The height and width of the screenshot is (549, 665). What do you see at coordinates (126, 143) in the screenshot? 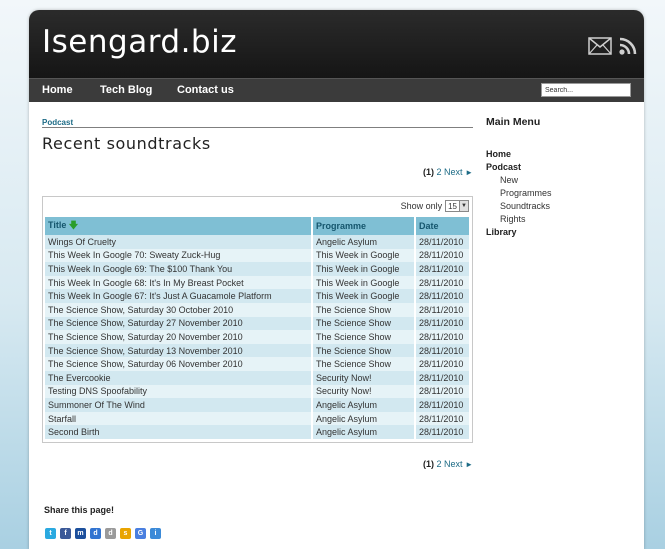
I see `page-title: Recent soundtracks` at bounding box center [126, 143].